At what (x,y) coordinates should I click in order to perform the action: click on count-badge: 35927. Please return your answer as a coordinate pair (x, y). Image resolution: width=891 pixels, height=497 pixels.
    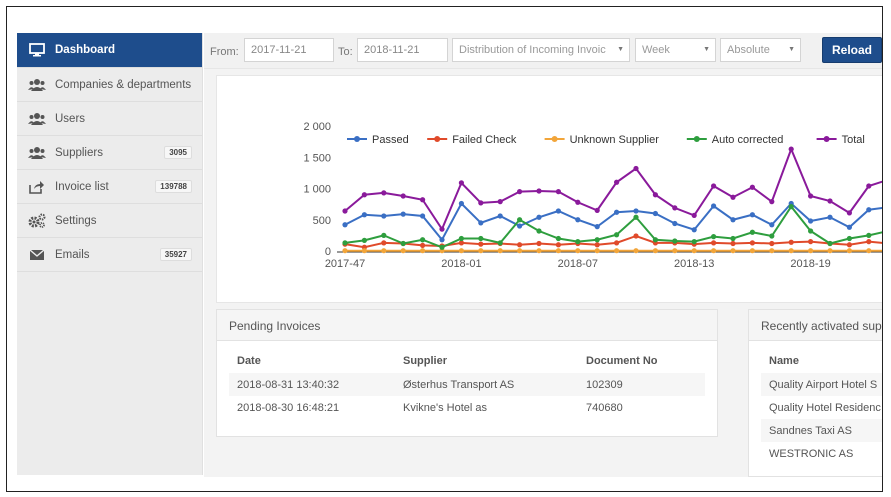
    Looking at the image, I should click on (175, 254).